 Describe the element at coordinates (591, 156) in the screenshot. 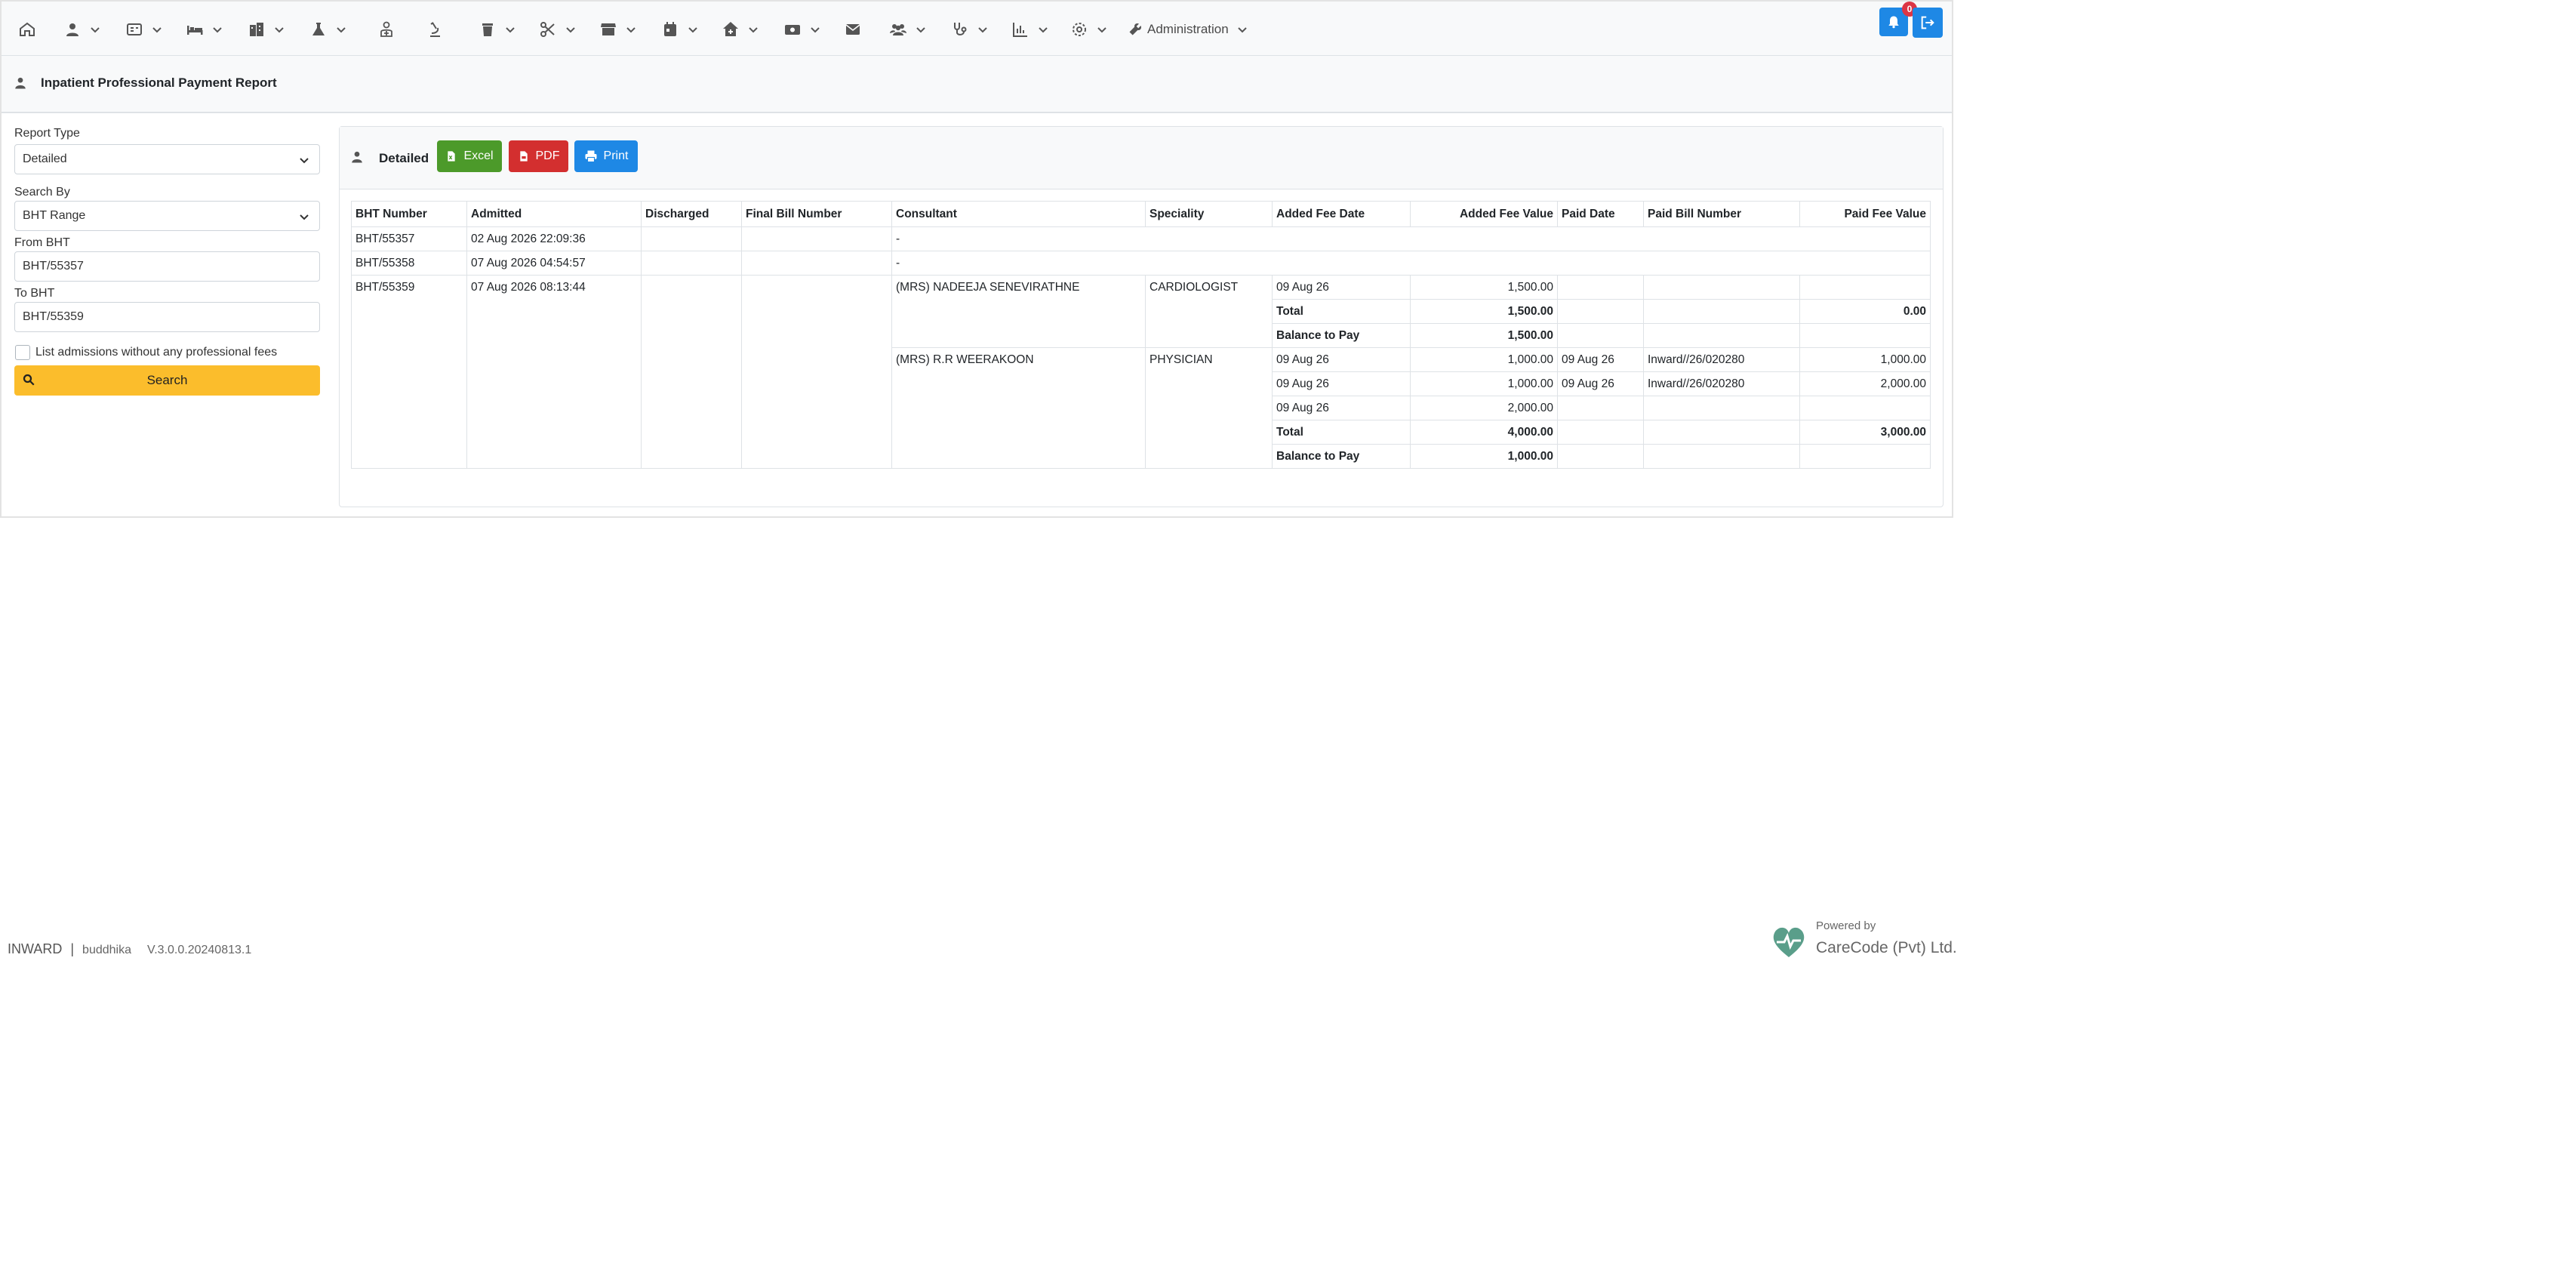

I see `print-icon` at that location.